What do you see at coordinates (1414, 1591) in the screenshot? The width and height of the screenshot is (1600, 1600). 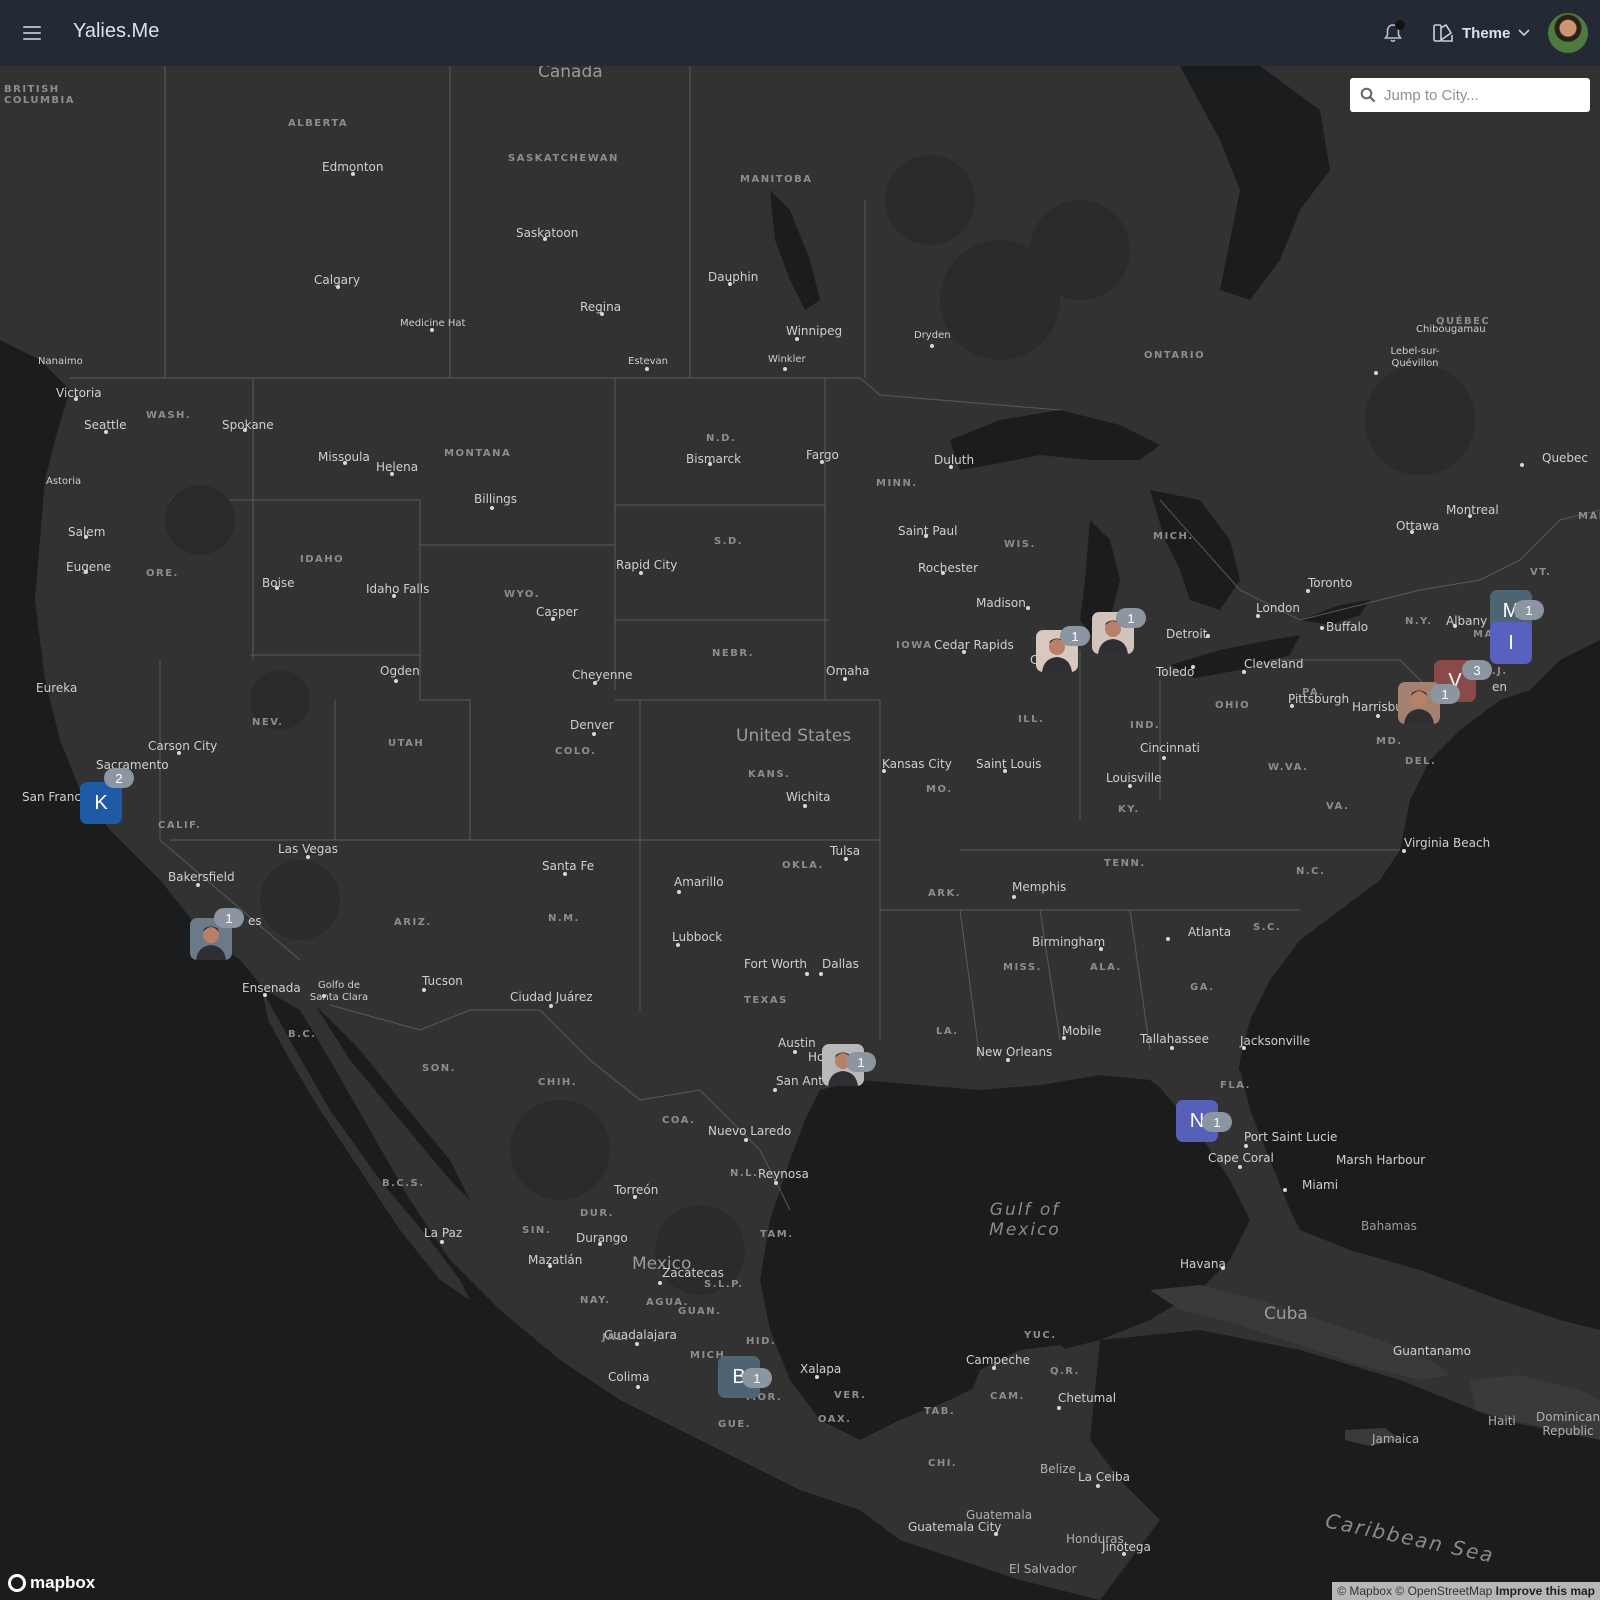 I see `attribution-text: © Mapbox © OpenStreetMap` at bounding box center [1414, 1591].